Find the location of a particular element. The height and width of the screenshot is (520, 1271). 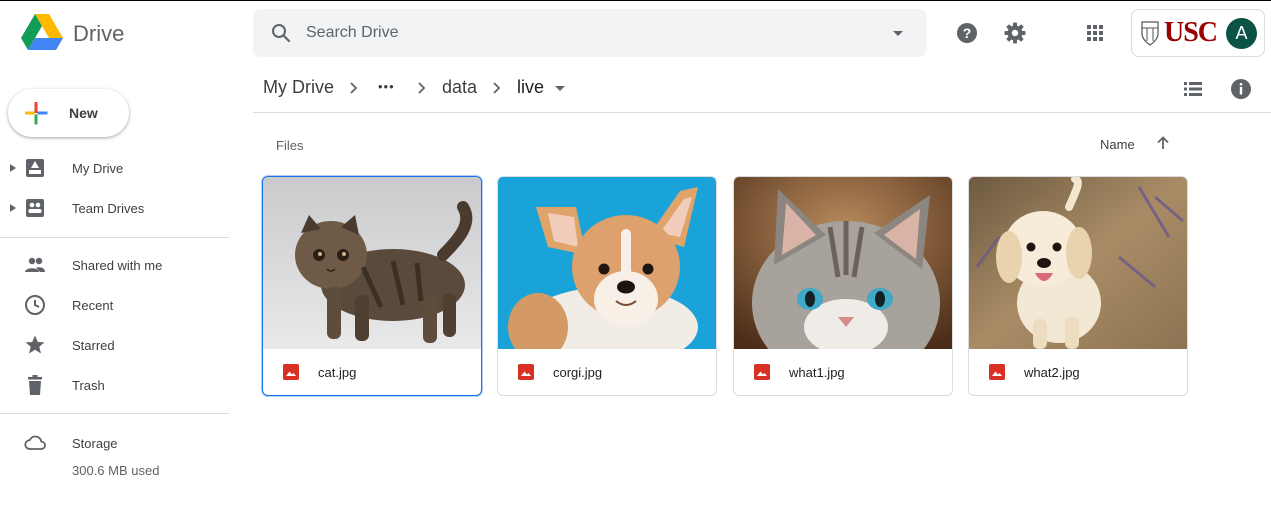

search-icon is located at coordinates (281, 33).